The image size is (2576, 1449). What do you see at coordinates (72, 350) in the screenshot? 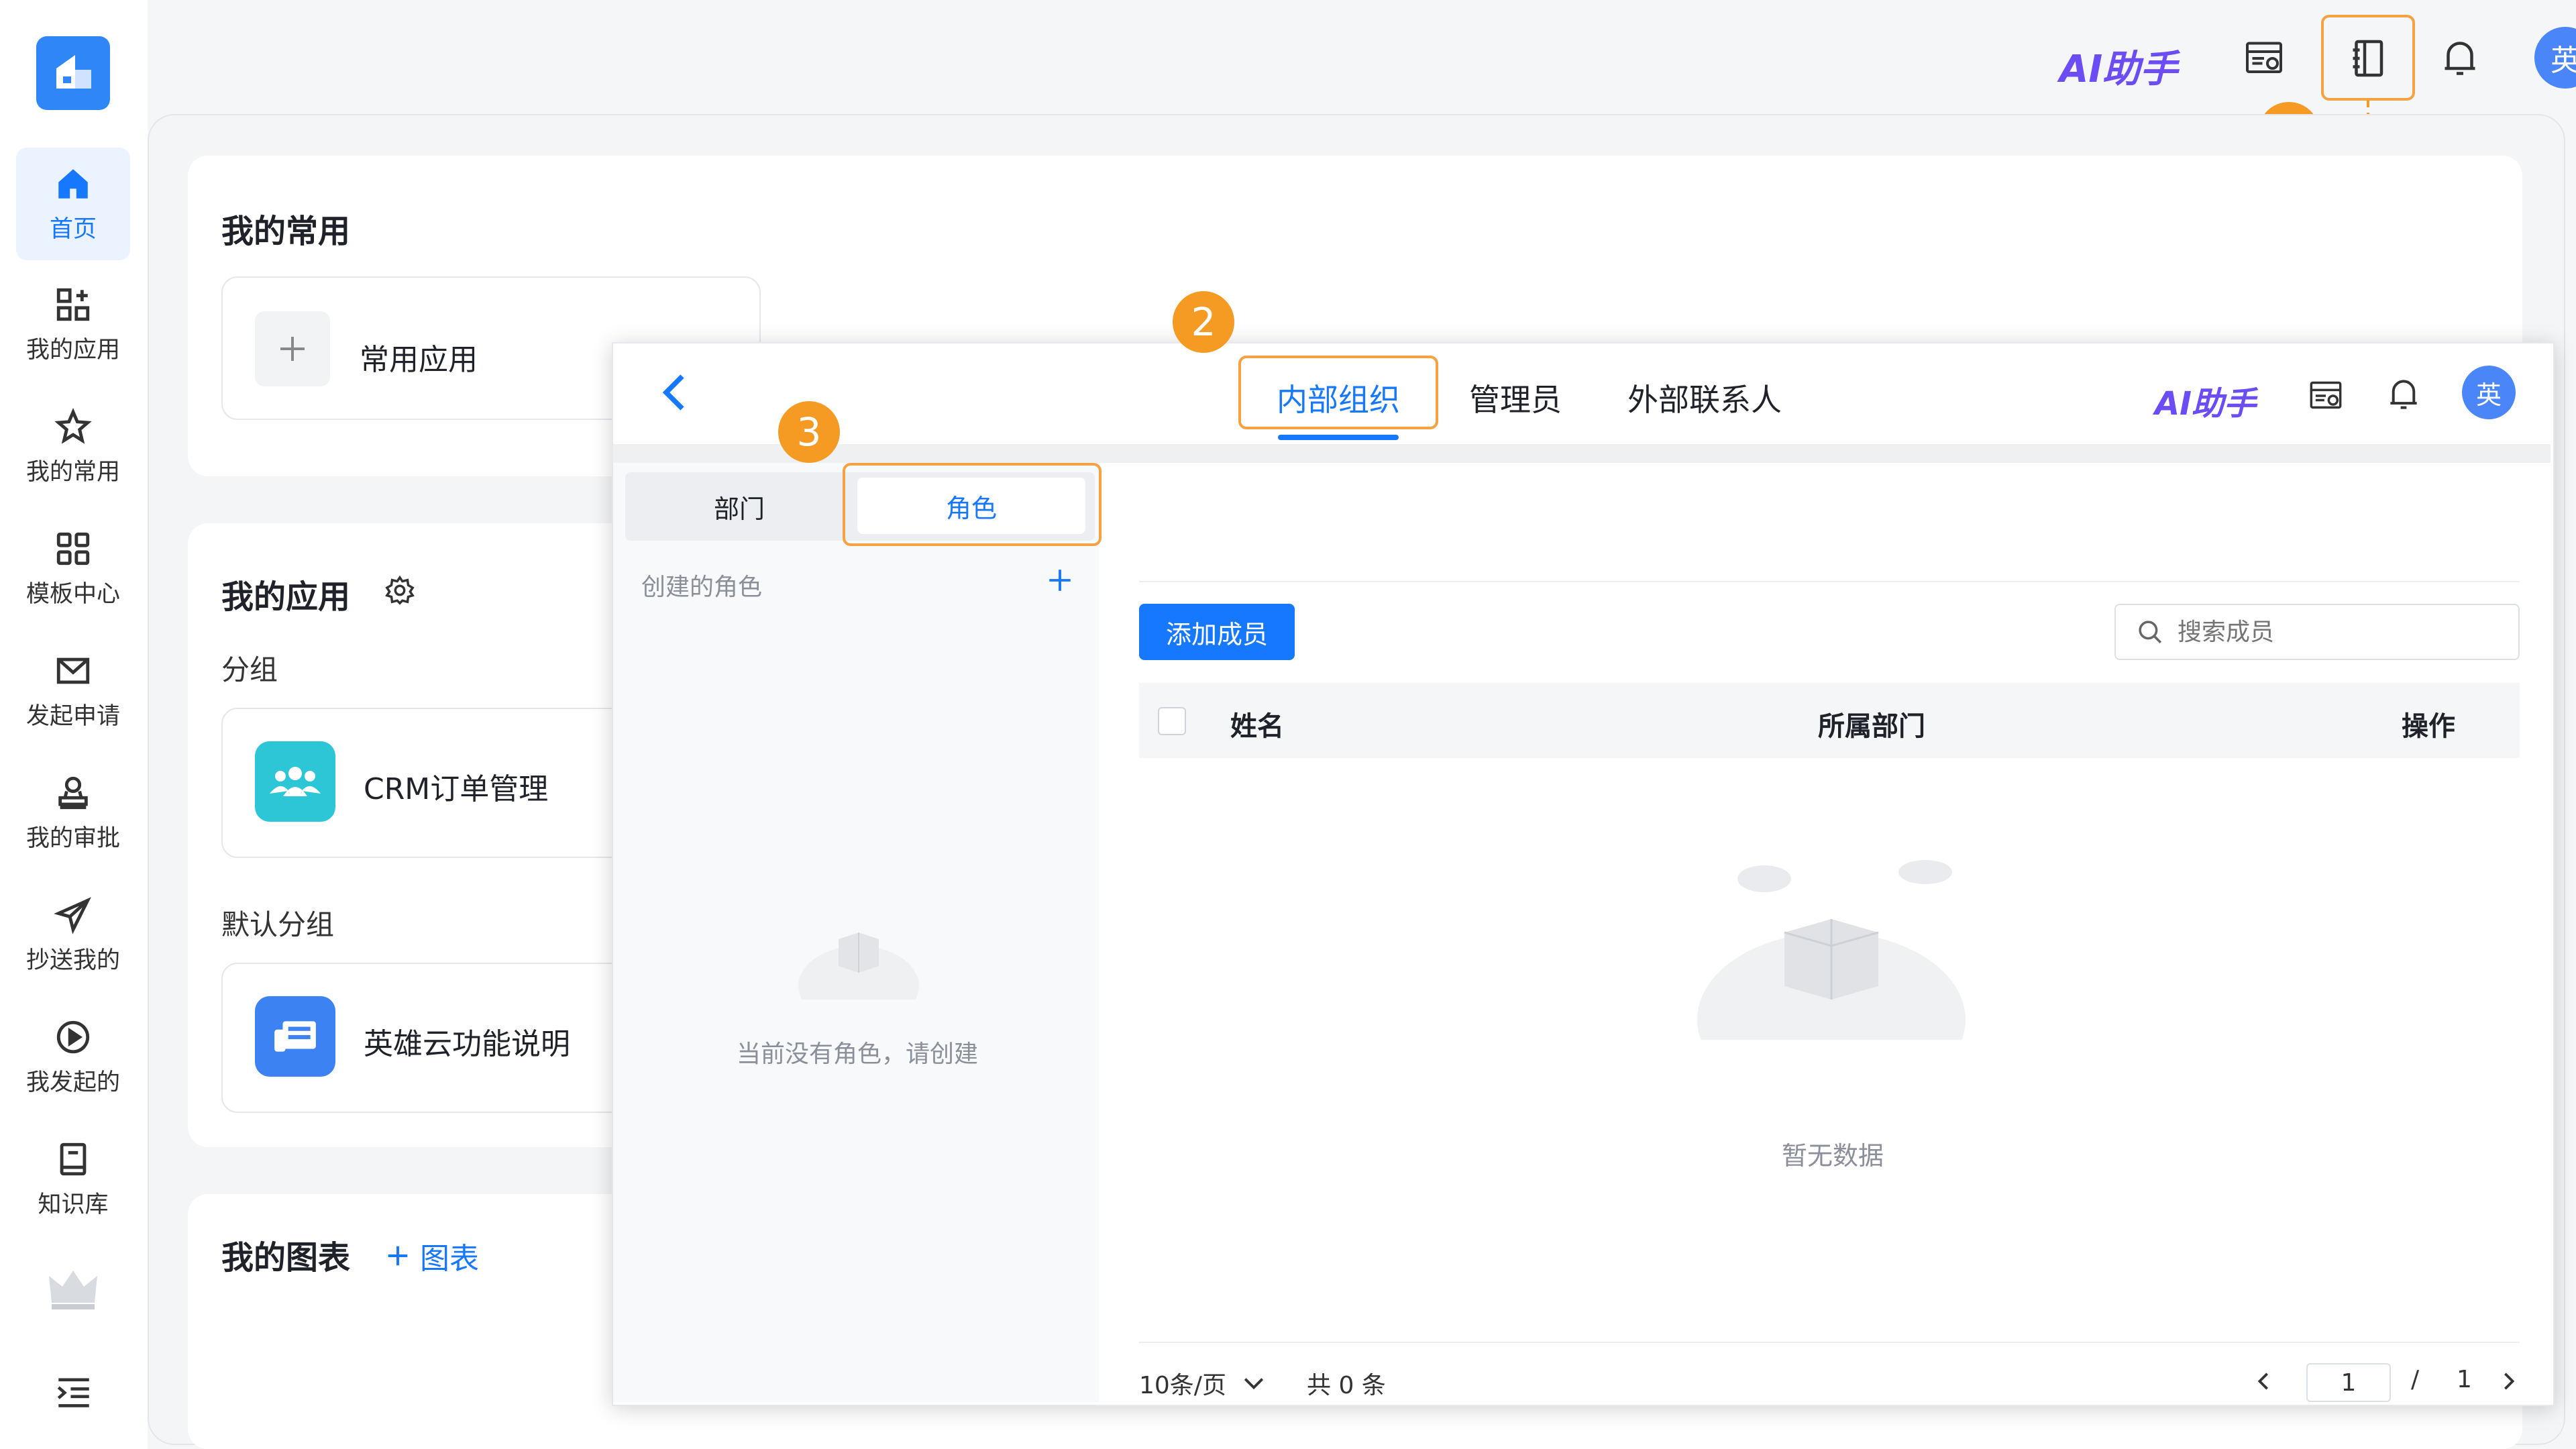
I see `sidebar-item-label: 我的应用` at bounding box center [72, 350].